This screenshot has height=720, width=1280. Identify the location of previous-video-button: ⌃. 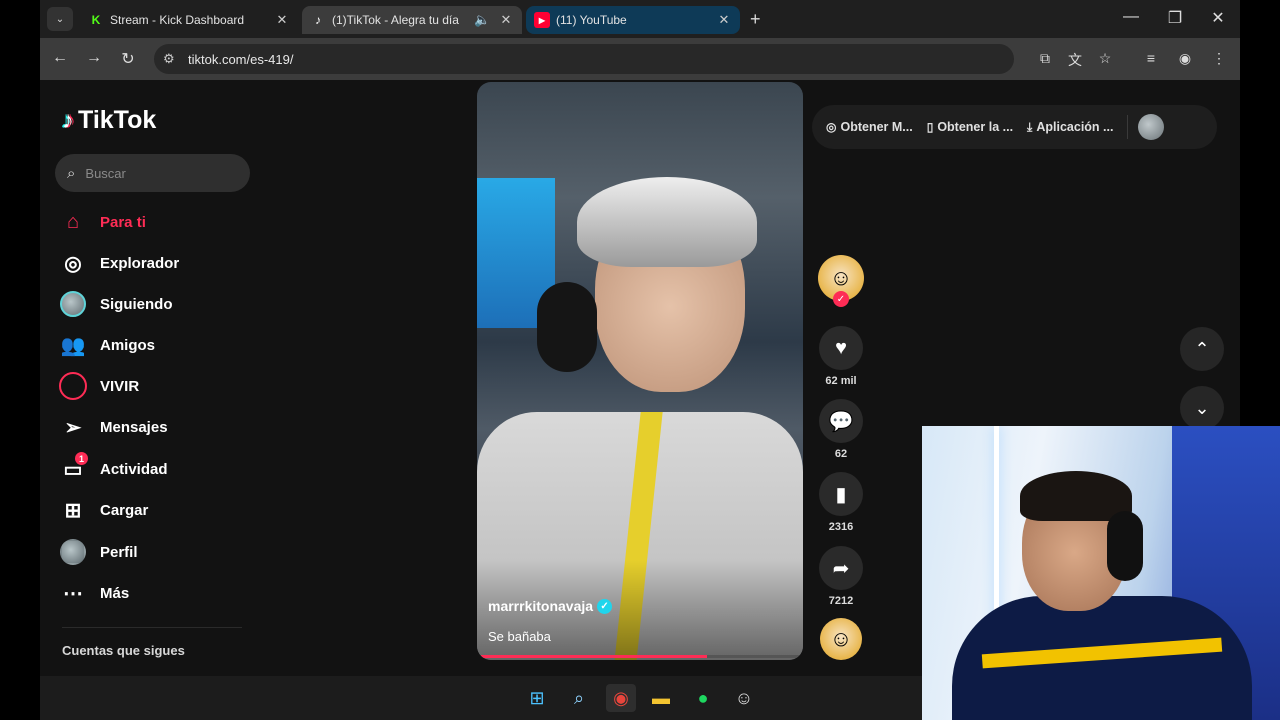
(1202, 349).